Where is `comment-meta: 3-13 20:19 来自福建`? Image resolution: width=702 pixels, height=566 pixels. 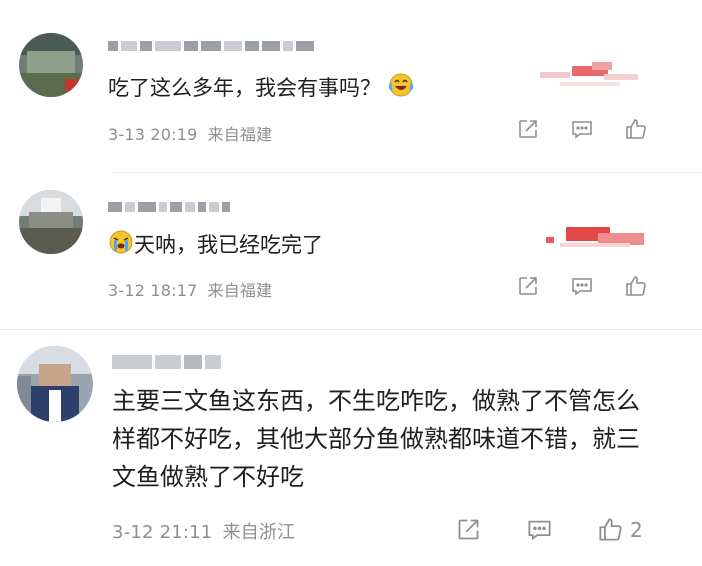
comment-meta: 3-13 20:19 来自福建 is located at coordinates (190, 133).